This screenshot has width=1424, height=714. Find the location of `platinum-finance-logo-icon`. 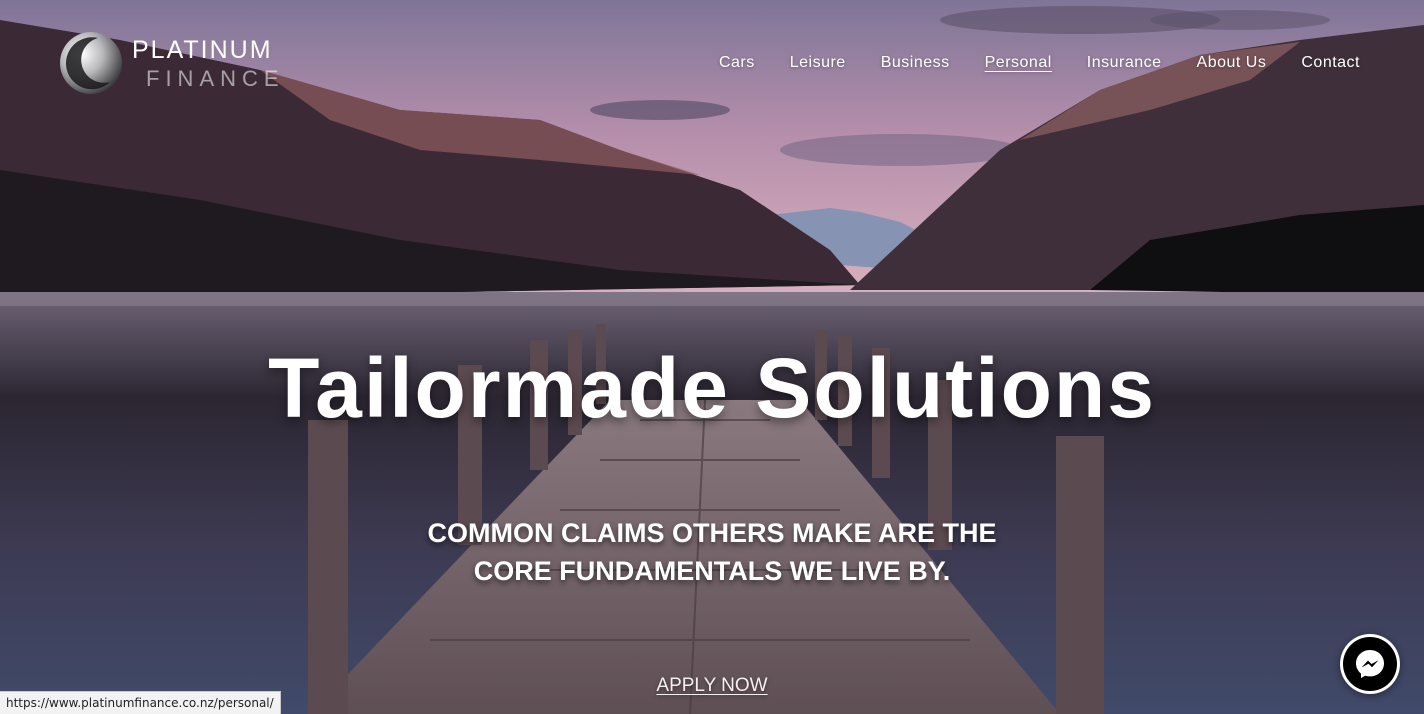

platinum-finance-logo-icon is located at coordinates (91, 63).